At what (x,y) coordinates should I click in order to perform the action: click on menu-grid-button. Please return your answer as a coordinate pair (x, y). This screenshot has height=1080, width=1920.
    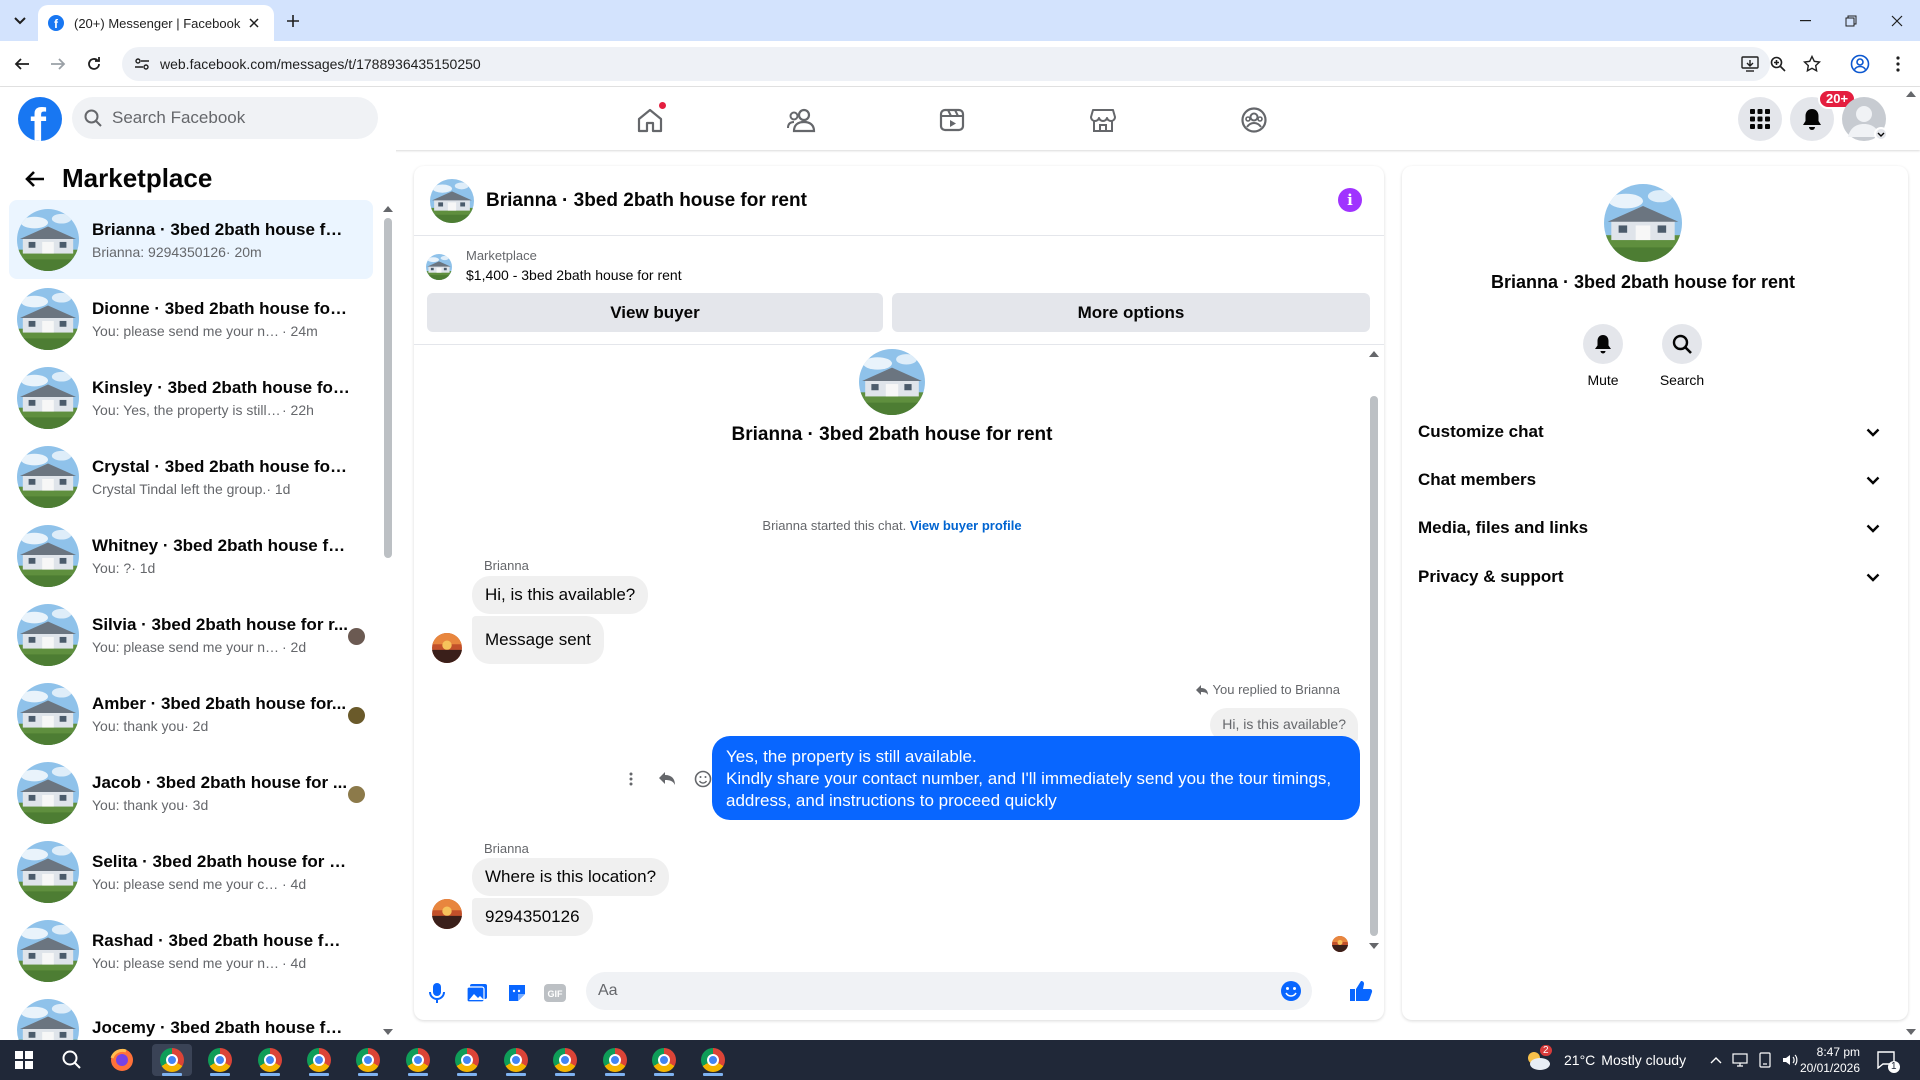
    Looking at the image, I should click on (1760, 119).